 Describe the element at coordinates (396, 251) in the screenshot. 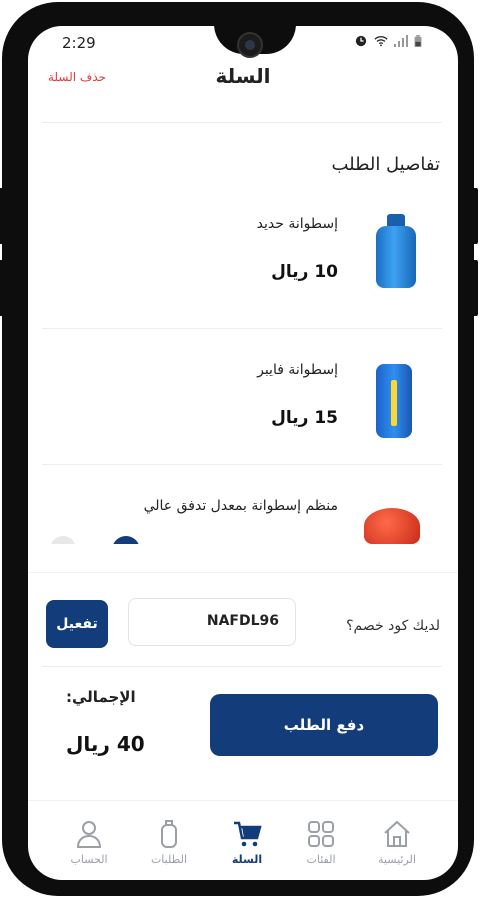

I see `steel-cylinder-image` at that location.